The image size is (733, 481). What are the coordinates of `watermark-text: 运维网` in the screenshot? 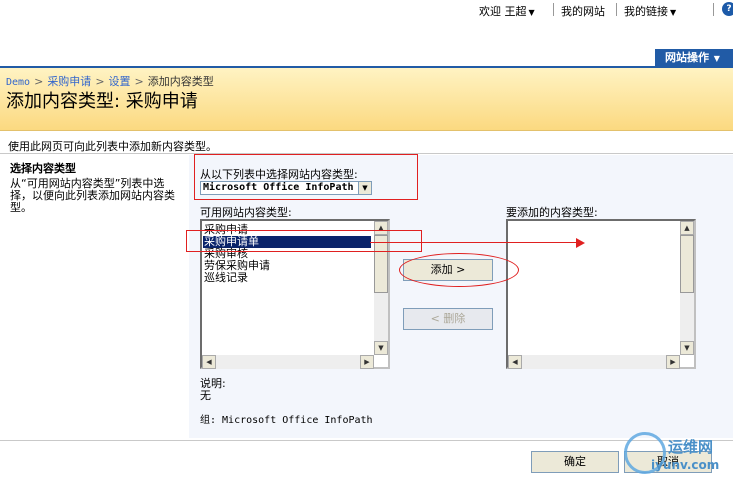 It's located at (691, 447).